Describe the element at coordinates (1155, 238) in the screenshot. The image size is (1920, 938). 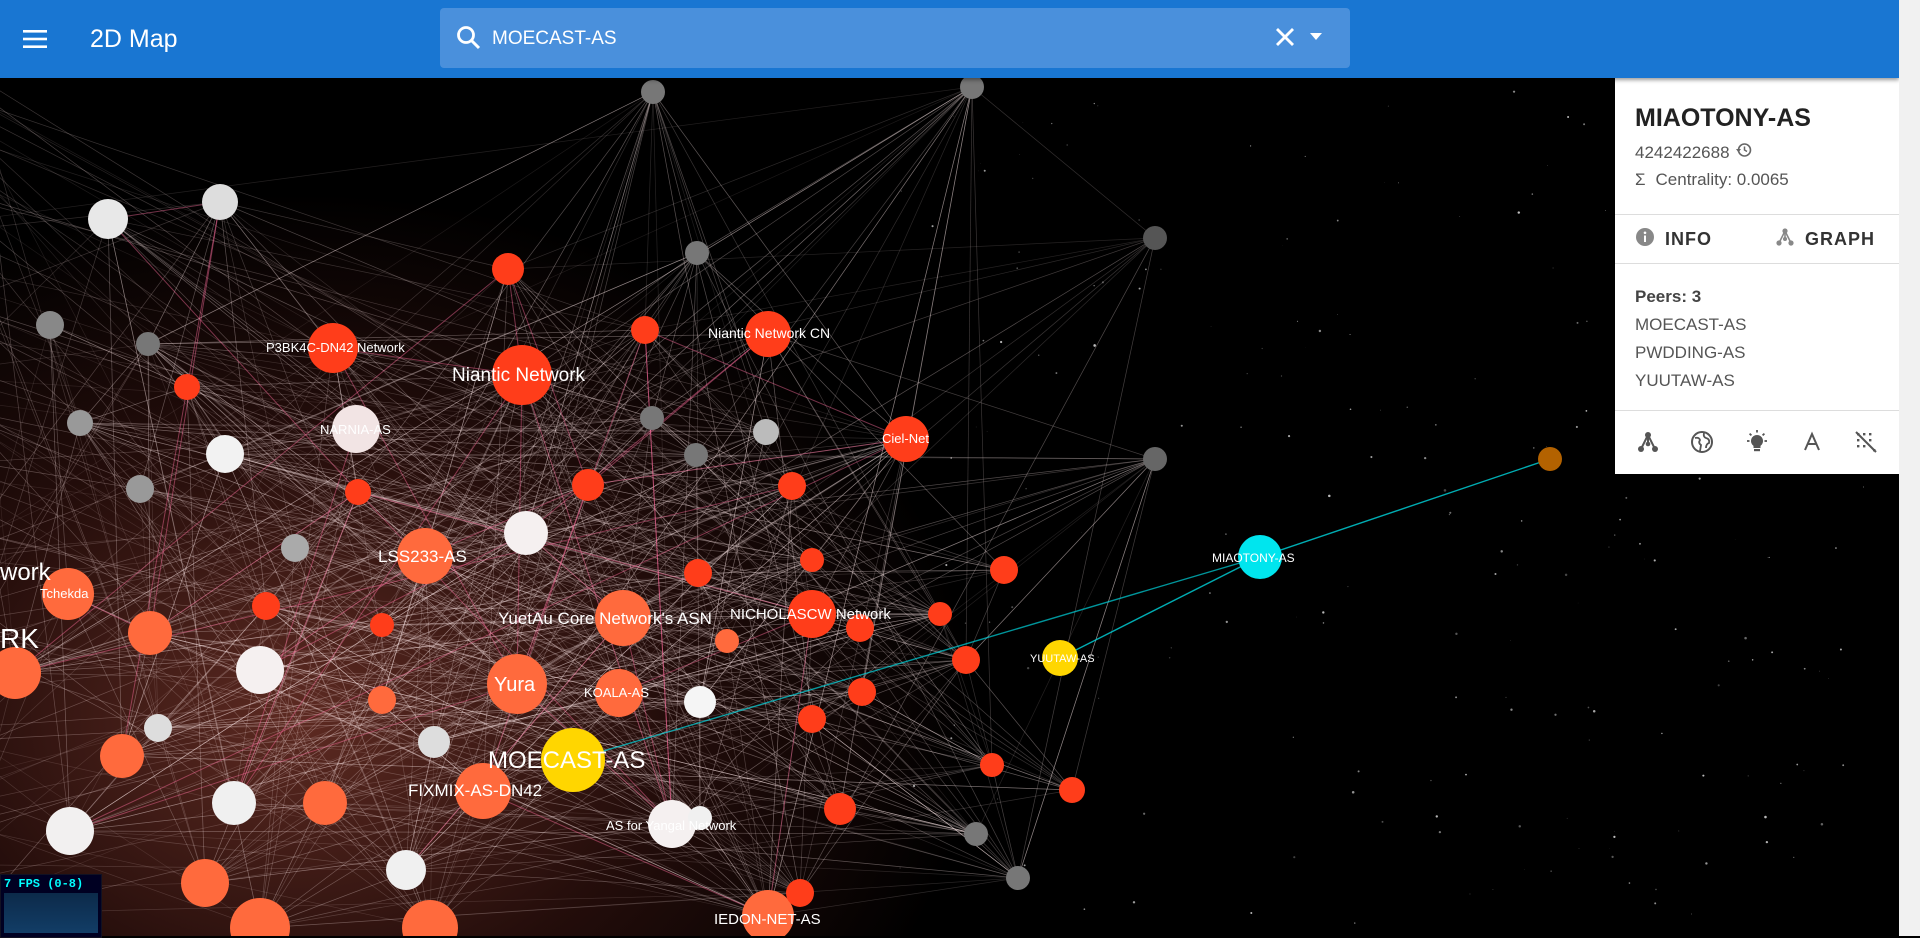
I see `node-gray5` at that location.